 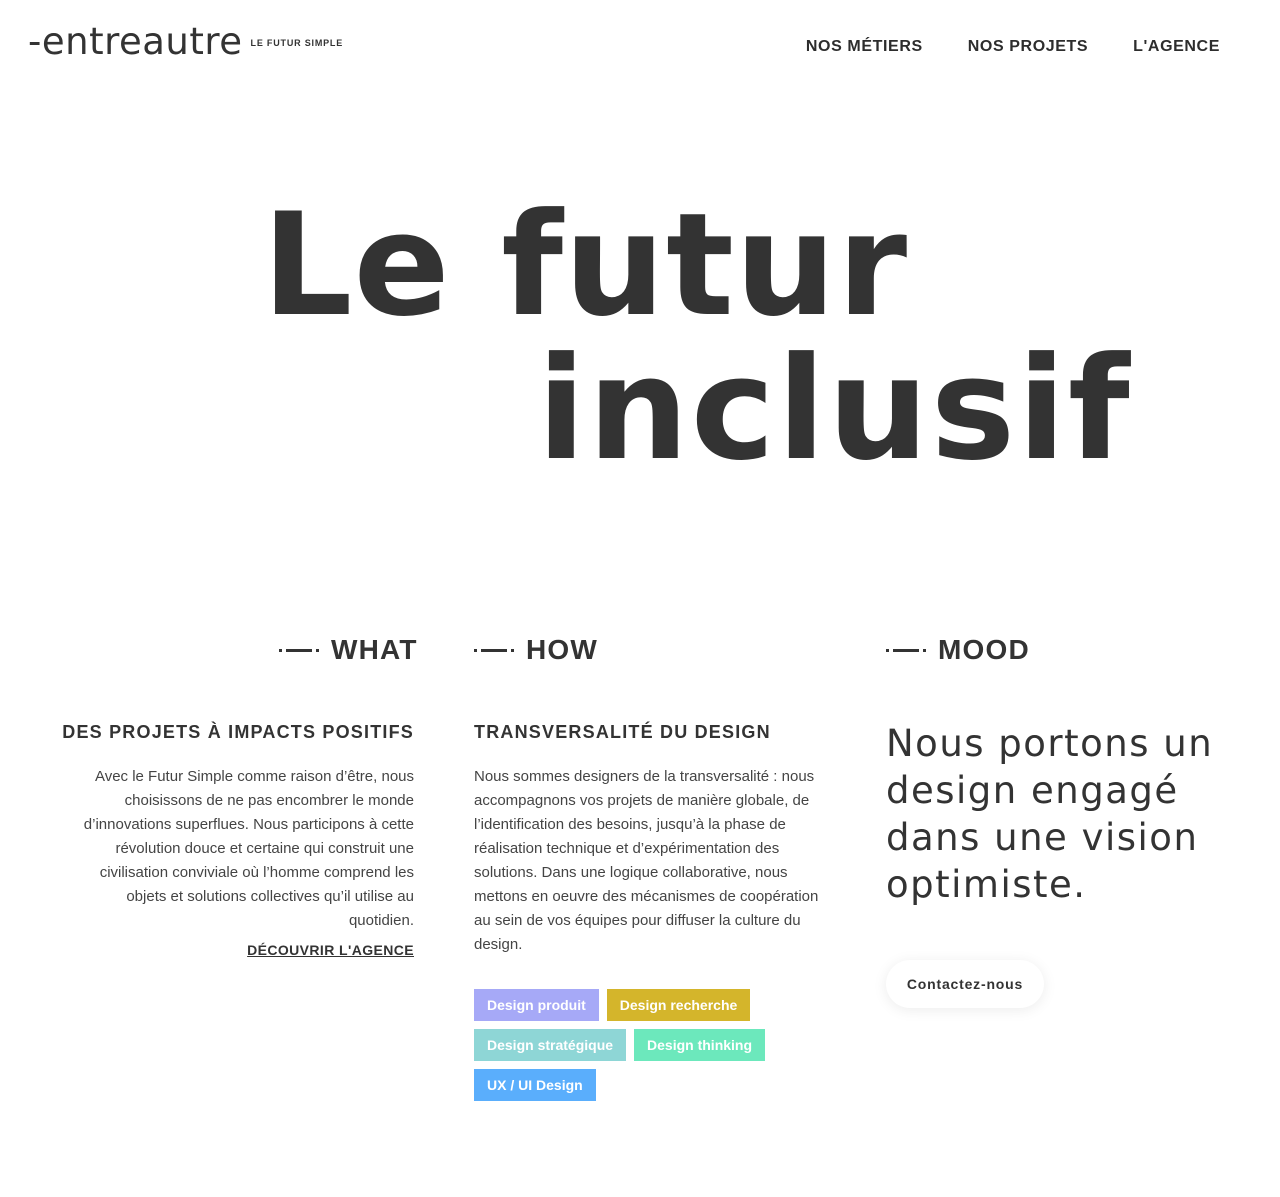 What do you see at coordinates (965, 984) in the screenshot?
I see `contact-button: Contactez-nous` at bounding box center [965, 984].